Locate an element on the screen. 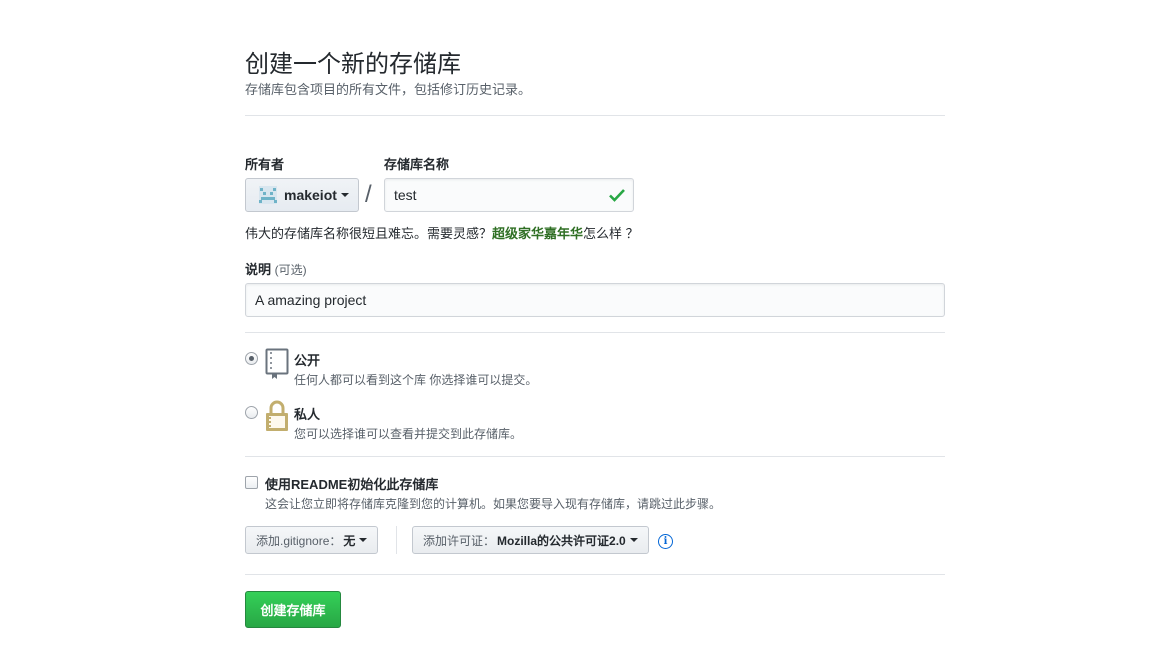 The width and height of the screenshot is (1152, 663). page-title: 创建一个新的存储库 is located at coordinates (353, 64).